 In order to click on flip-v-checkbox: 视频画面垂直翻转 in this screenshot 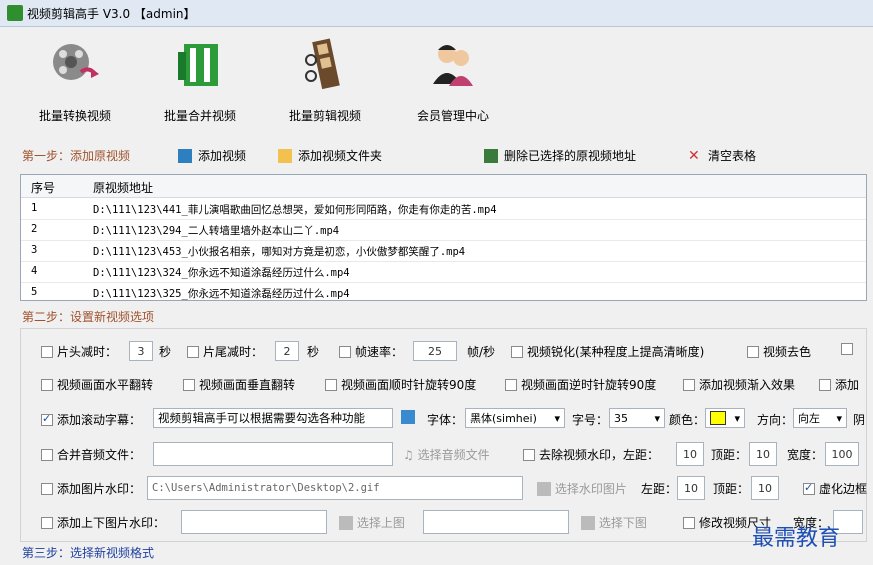, I will do `click(239, 384)`.